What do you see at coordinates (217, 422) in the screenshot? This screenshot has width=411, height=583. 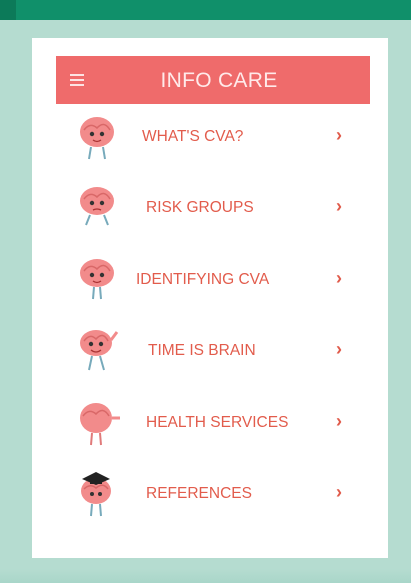 I see `menu-item-label: HEALTH SERVICES` at bounding box center [217, 422].